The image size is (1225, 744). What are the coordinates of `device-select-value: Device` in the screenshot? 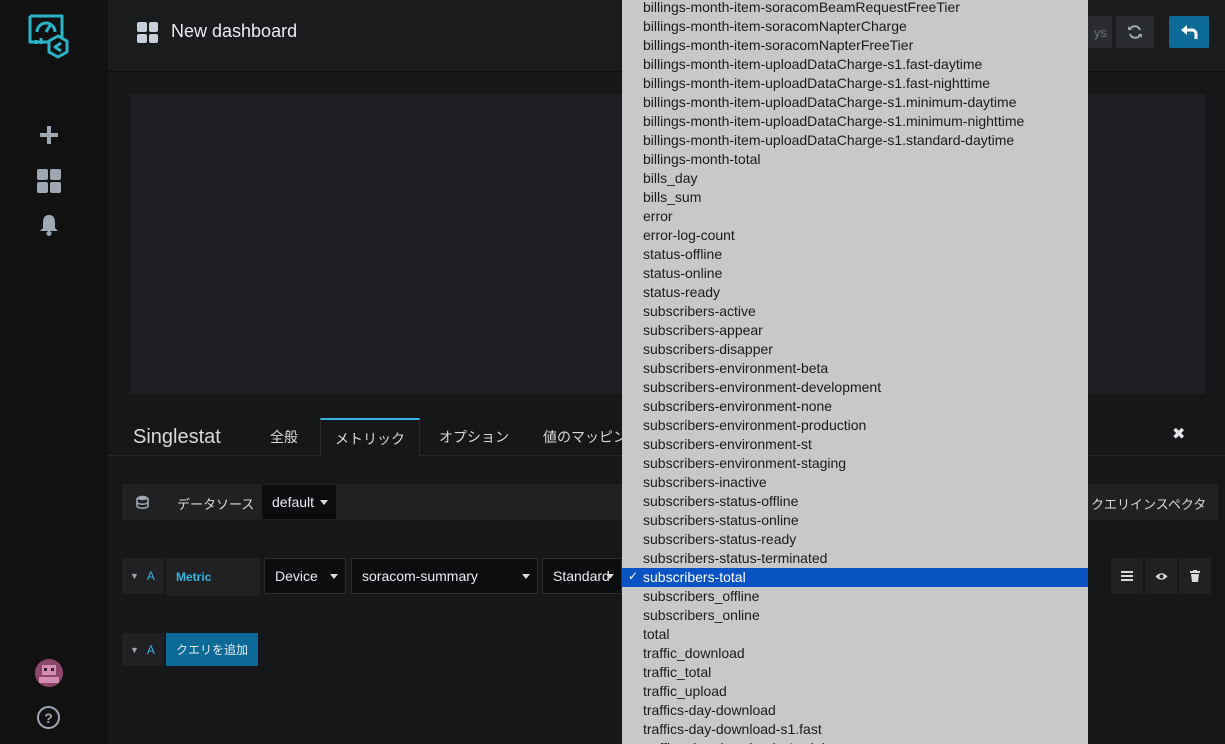 It's located at (296, 576).